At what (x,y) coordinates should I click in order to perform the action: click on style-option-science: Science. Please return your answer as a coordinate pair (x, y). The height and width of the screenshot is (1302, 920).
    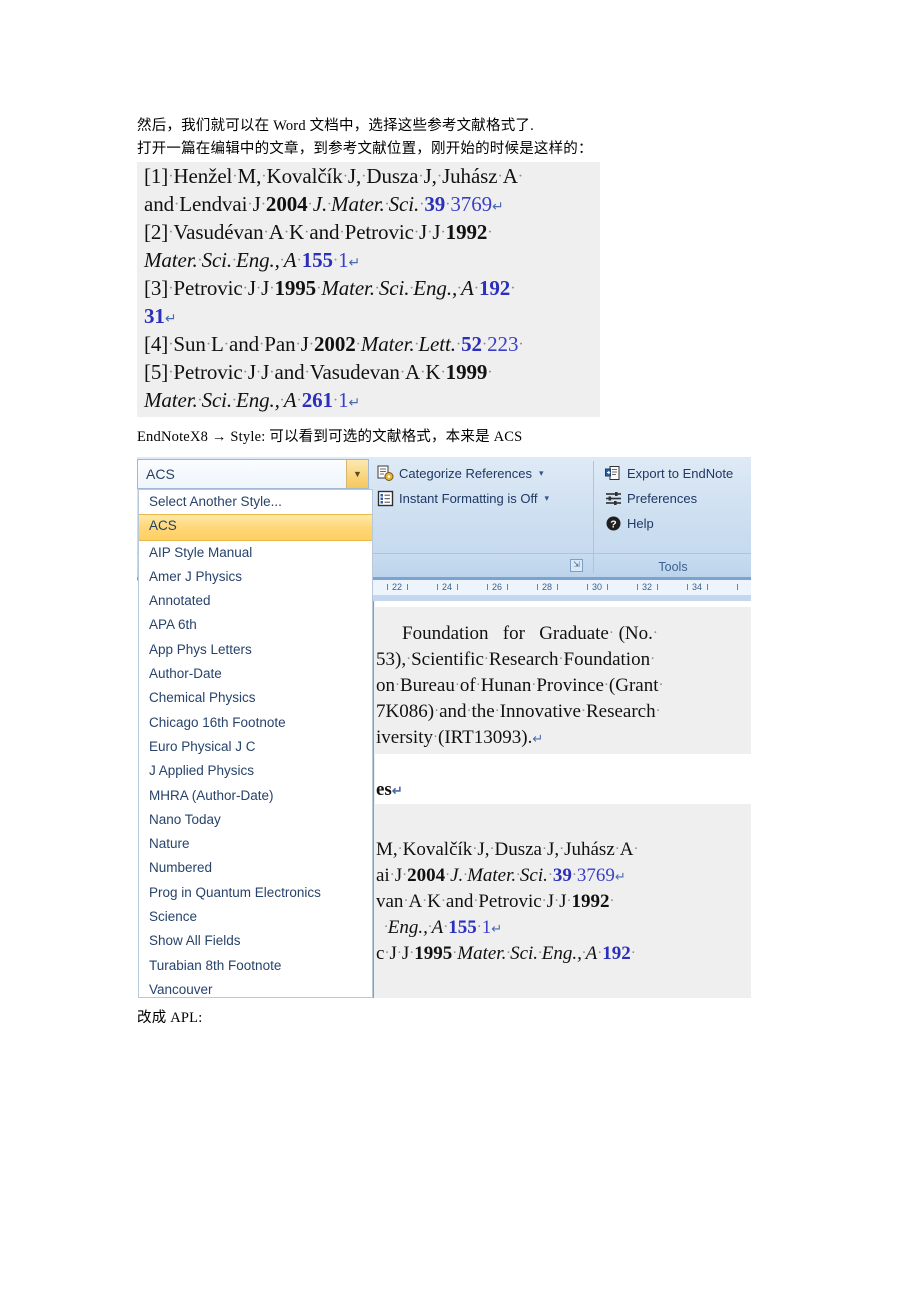
    Looking at the image, I should click on (255, 917).